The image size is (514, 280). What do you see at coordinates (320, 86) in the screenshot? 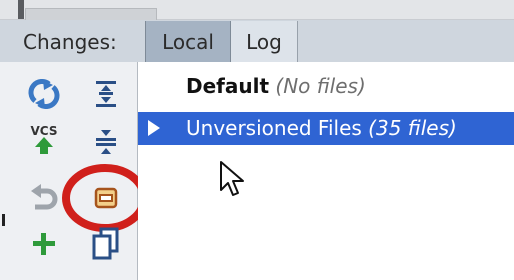
I see `changelist-count: (No files)` at bounding box center [320, 86].